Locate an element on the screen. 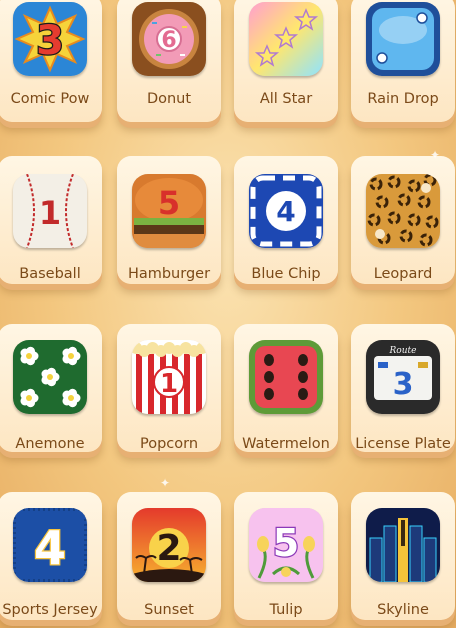 The width and height of the screenshot is (456, 628). popcorn-icon: 1 is located at coordinates (169, 377).